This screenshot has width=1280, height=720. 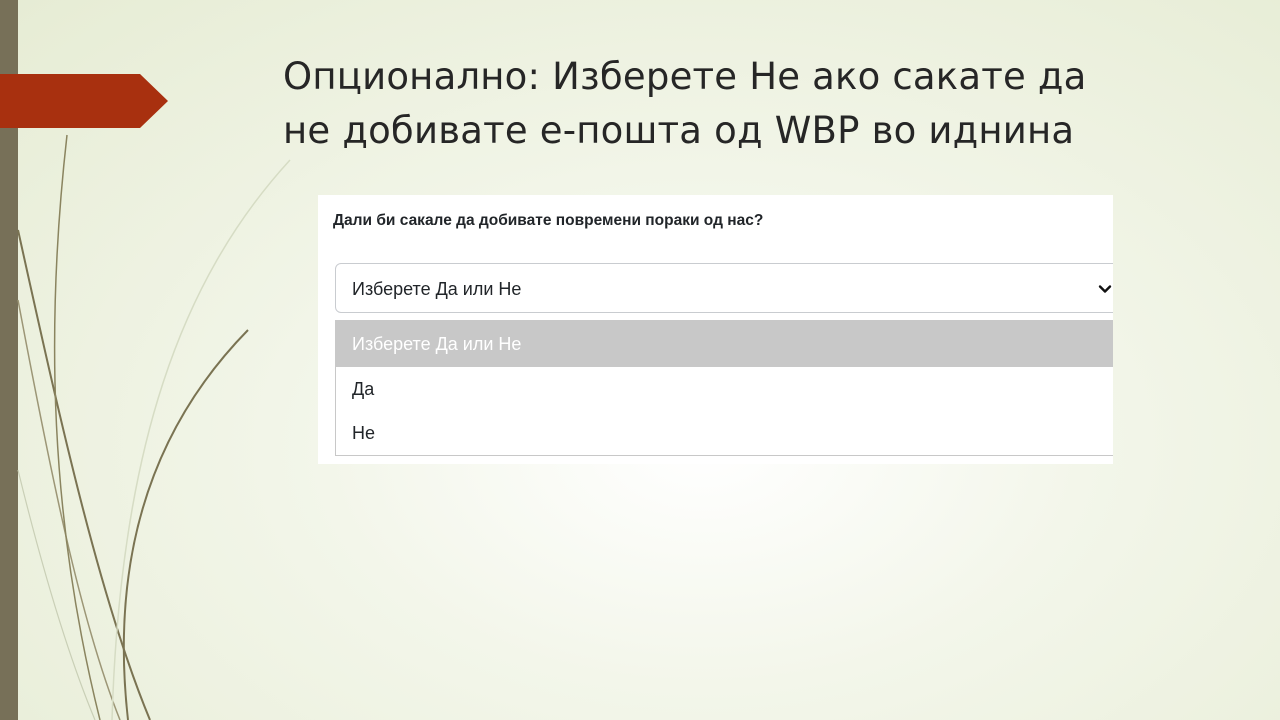 I want to click on option-yes: Да, so click(x=724, y=389).